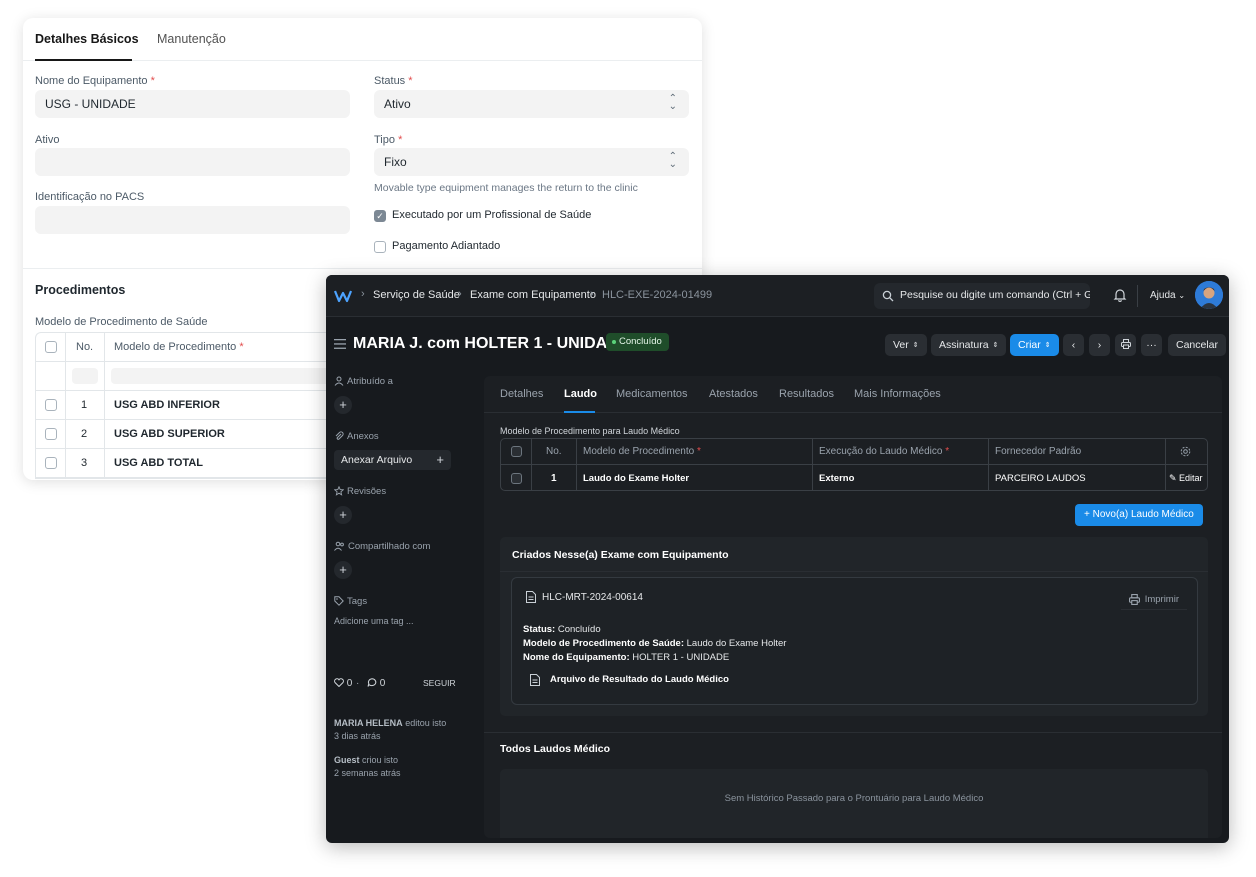  What do you see at coordinates (343, 515) in the screenshot?
I see `add-review-button: +` at bounding box center [343, 515].